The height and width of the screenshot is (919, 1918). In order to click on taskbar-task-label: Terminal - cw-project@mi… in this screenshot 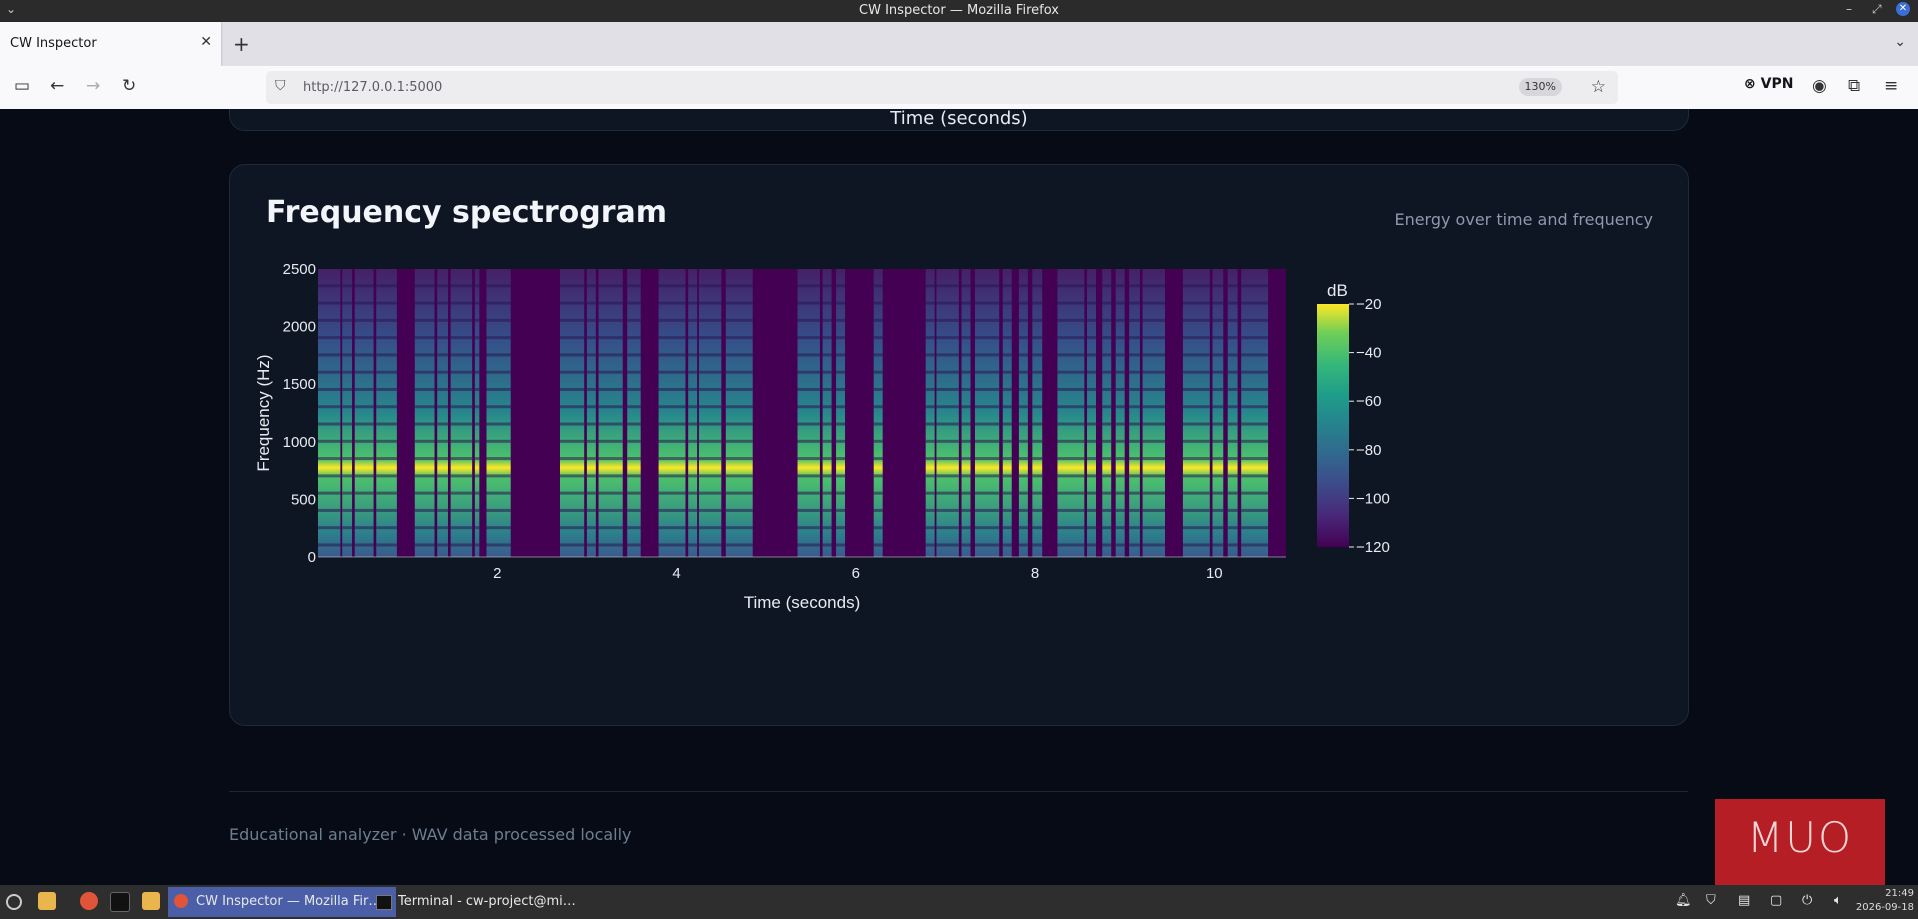, I will do `click(487, 901)`.